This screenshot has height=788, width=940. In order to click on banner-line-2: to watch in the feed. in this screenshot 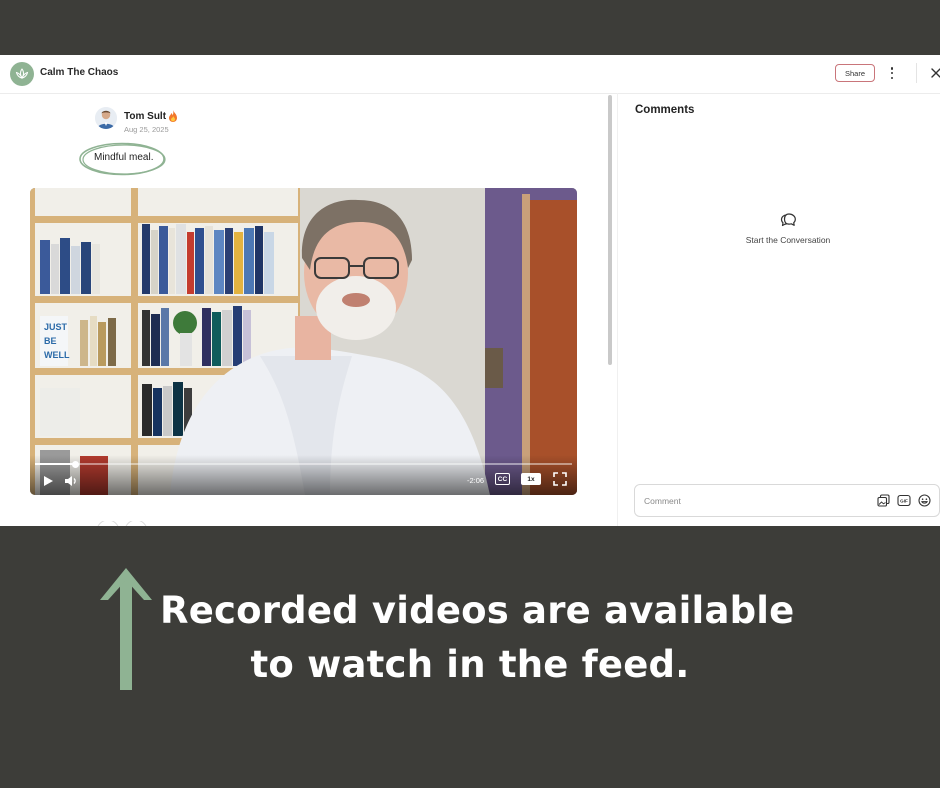, I will do `click(470, 664)`.